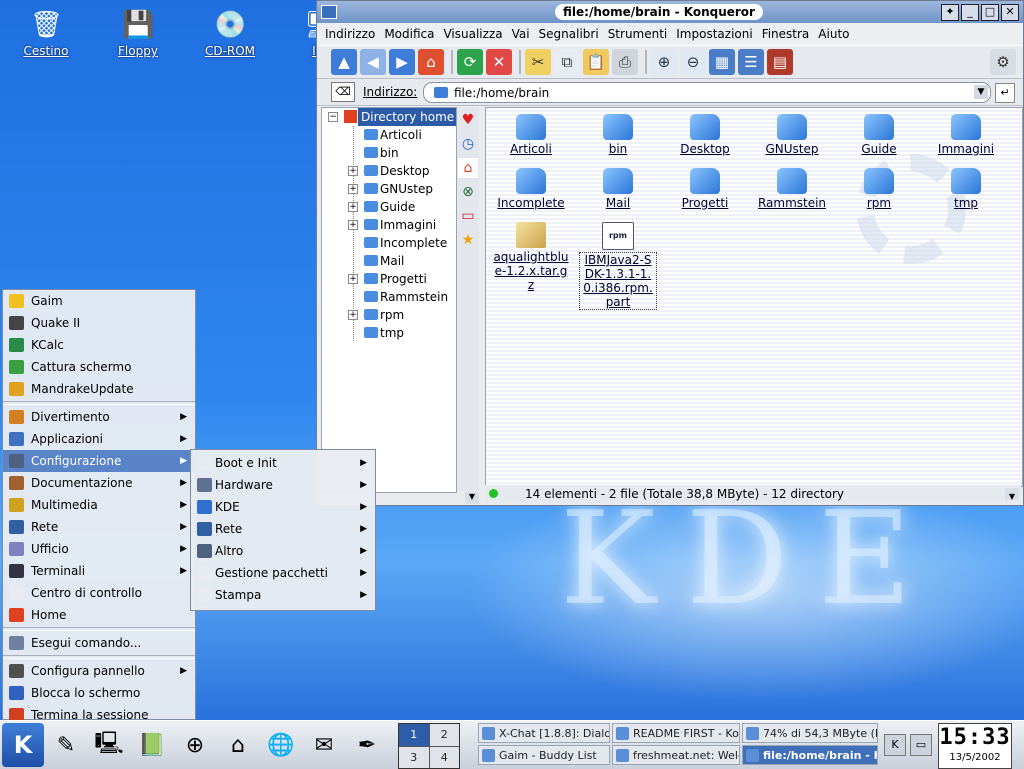 The height and width of the screenshot is (769, 1024). What do you see at coordinates (99, 571) in the screenshot?
I see `k-menu-item: Terminali ▶` at bounding box center [99, 571].